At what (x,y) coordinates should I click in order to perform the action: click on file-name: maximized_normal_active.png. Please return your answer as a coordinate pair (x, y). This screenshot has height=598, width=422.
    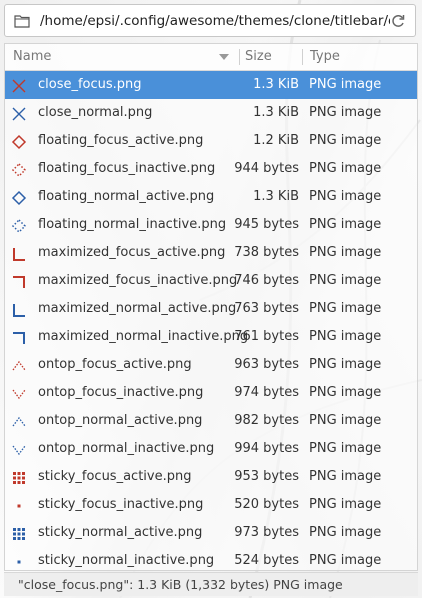
    Looking at the image, I should click on (137, 308).